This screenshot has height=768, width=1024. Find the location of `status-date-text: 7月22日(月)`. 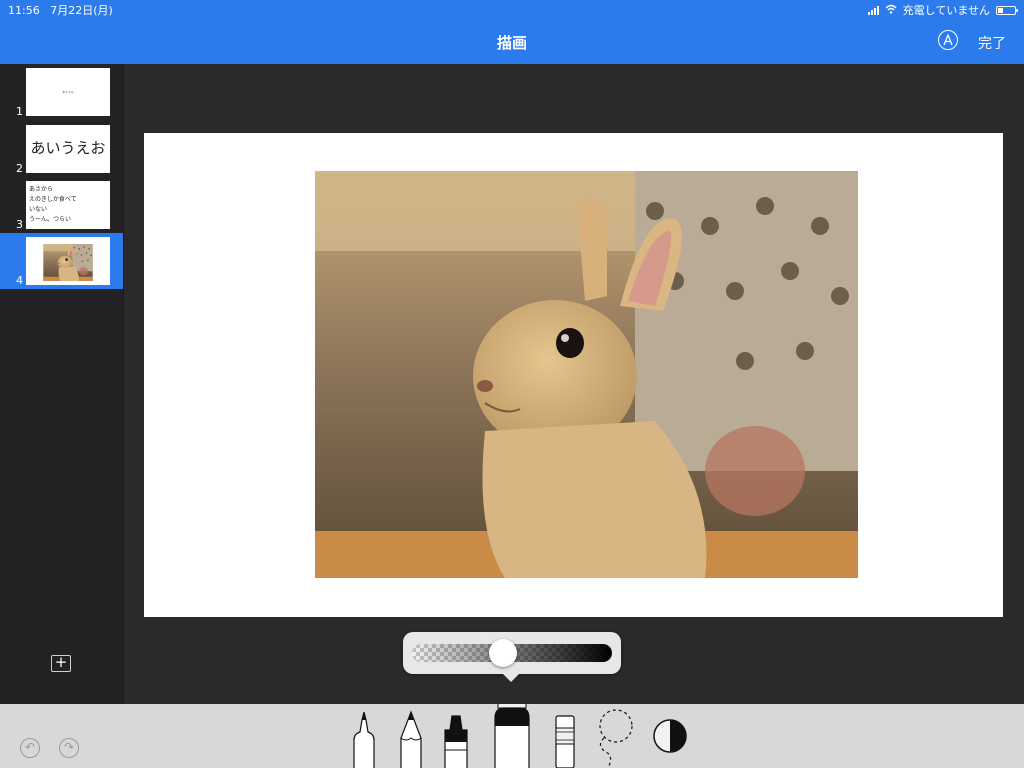

status-date-text: 7月22日(月) is located at coordinates (81, 10).